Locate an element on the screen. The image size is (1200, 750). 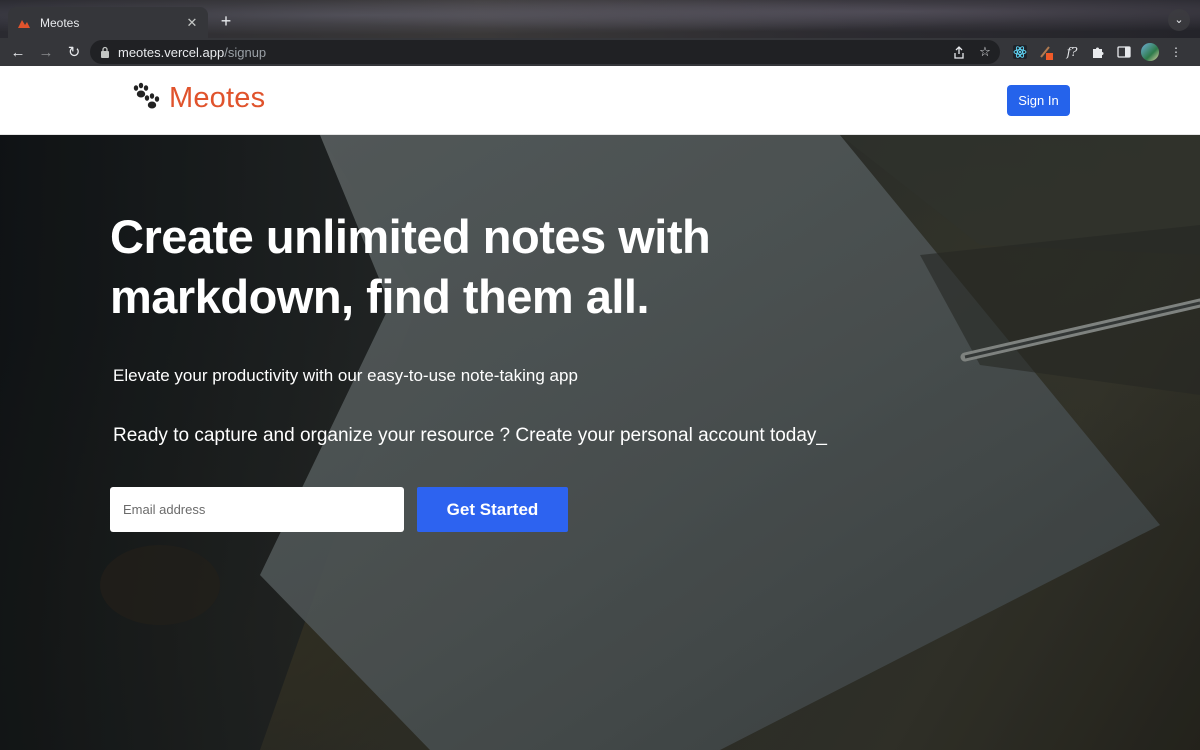
formula-icon: f? is located at coordinates (1072, 52).